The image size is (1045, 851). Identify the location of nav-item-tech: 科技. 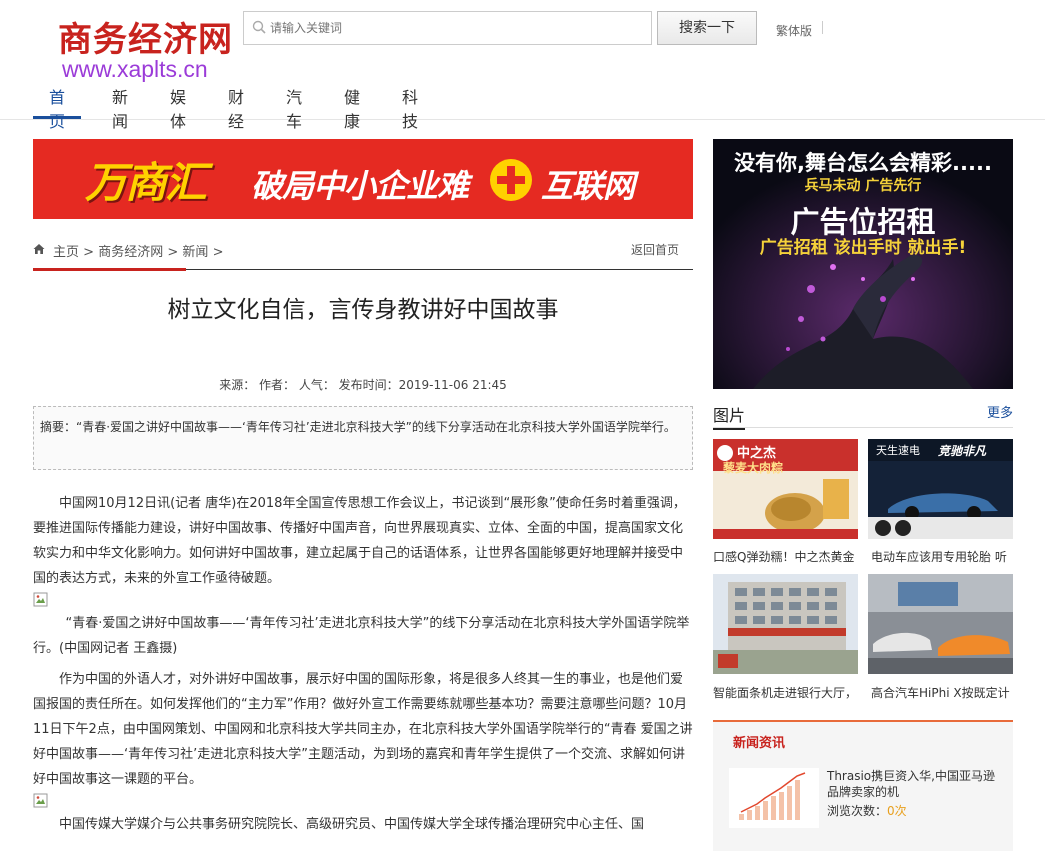
(410, 108).